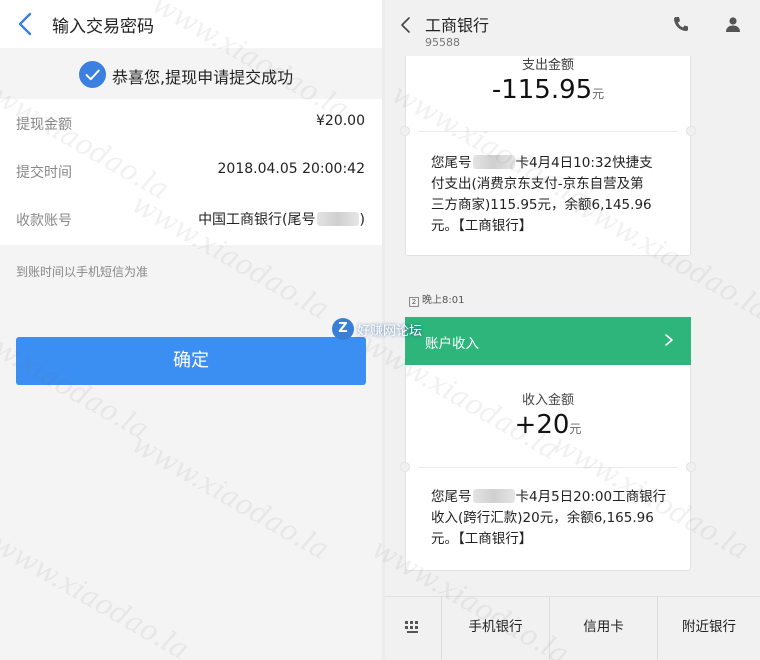 This screenshot has height=660, width=760. What do you see at coordinates (708, 628) in the screenshot?
I see `menu-nearby-bank: 附近银行` at bounding box center [708, 628].